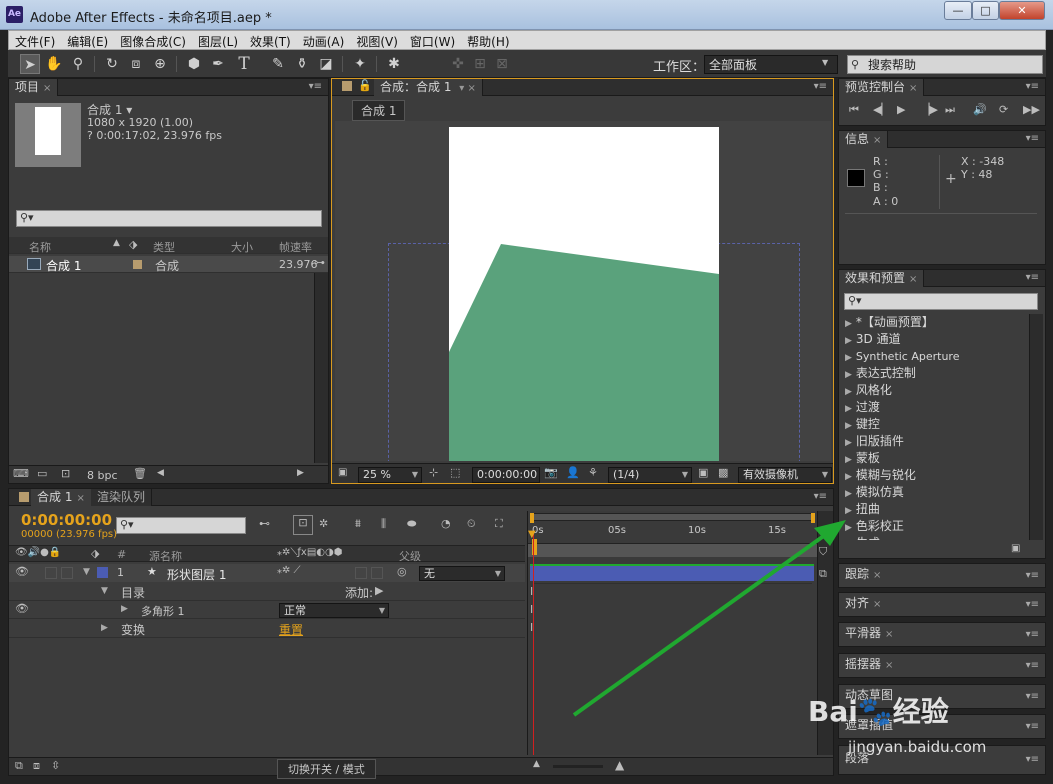 This screenshot has height=784, width=1053. I want to click on column-name: 名称, so click(40, 247).